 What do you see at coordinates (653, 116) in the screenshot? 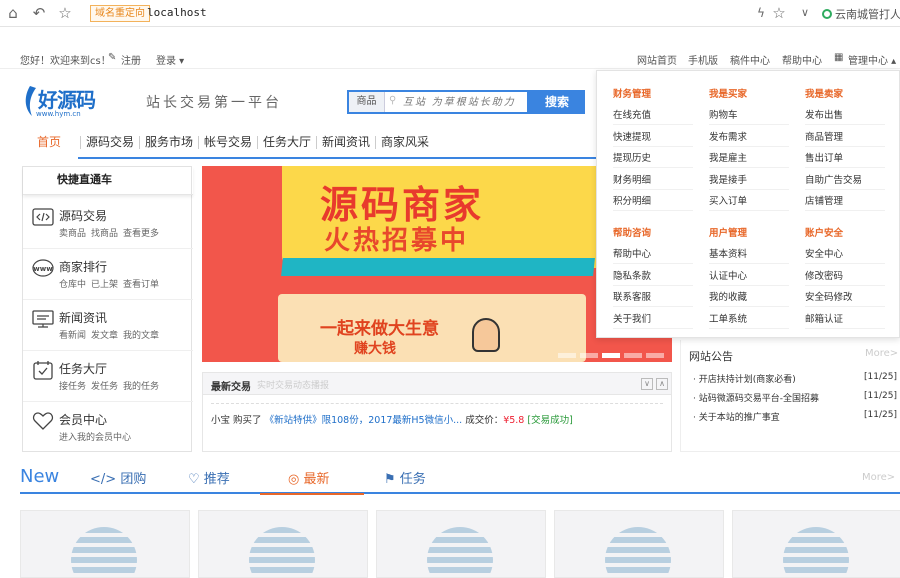
I see `dropdown-menu-item: 在线充值` at bounding box center [653, 116].